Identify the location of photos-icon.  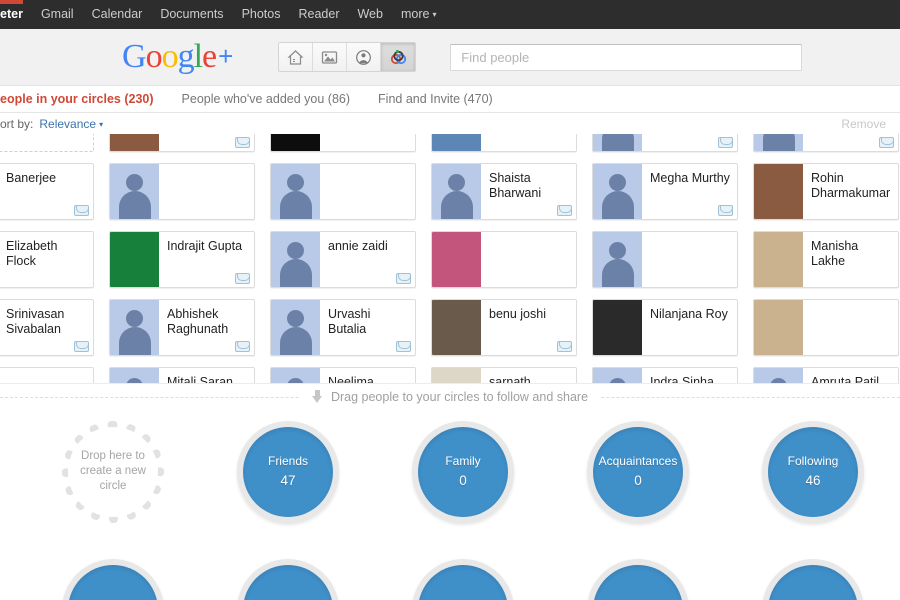
(330, 57).